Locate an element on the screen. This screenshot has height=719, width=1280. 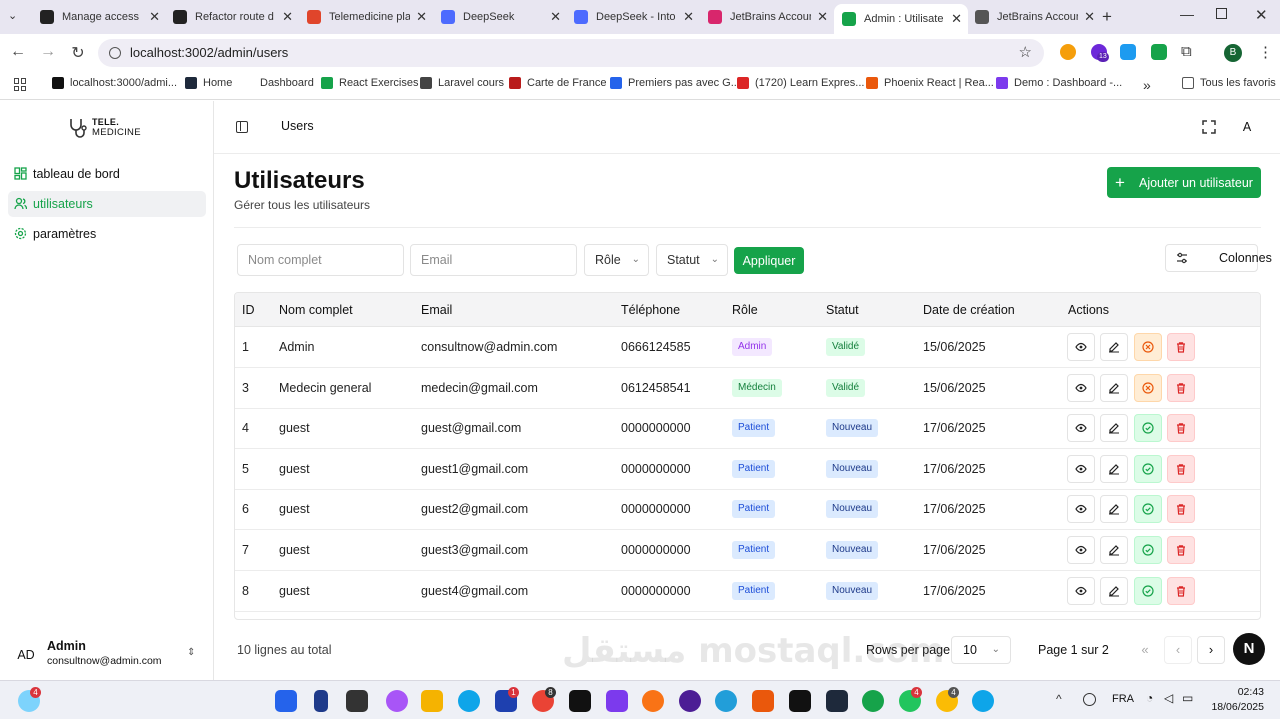
bookmark-item: Carte de France is located at coordinates (557, 83).